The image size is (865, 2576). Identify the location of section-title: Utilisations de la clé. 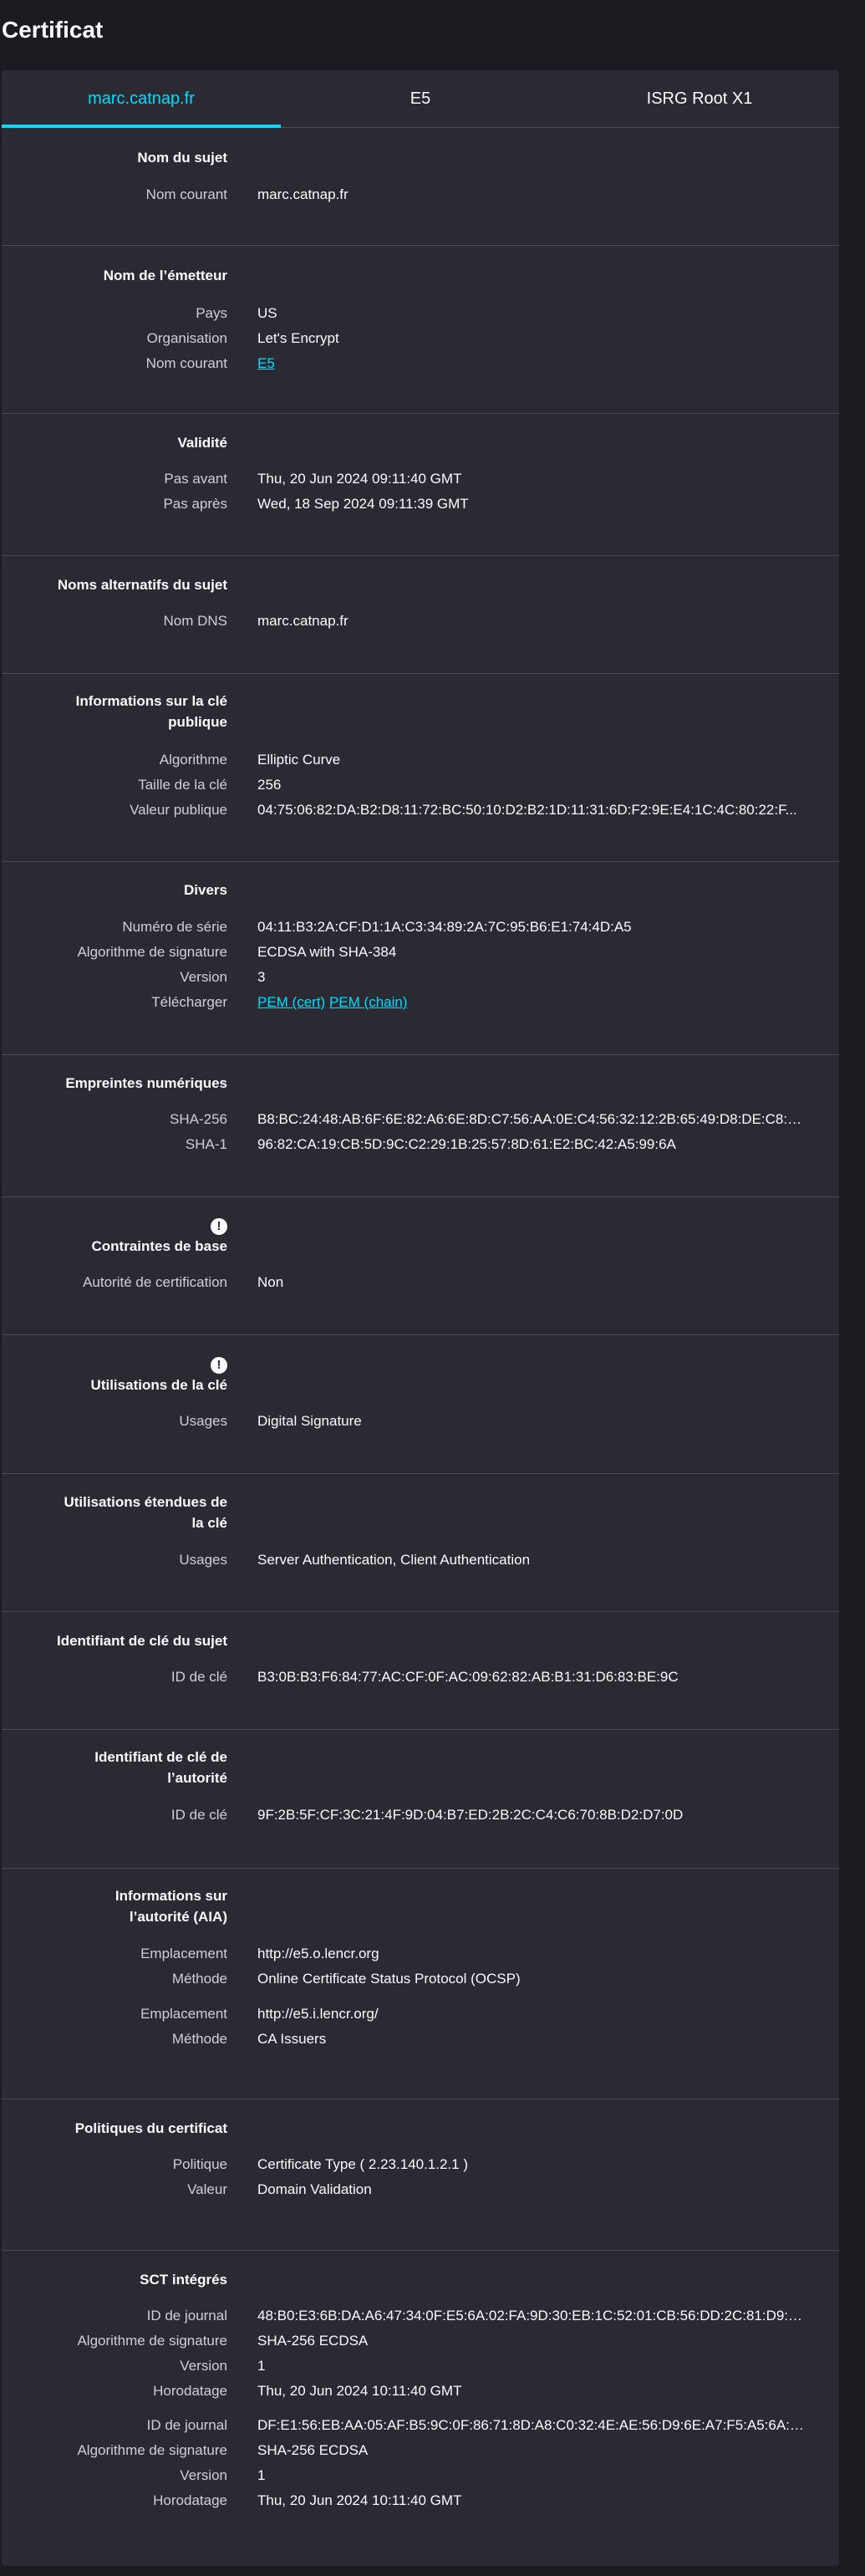
(158, 1385).